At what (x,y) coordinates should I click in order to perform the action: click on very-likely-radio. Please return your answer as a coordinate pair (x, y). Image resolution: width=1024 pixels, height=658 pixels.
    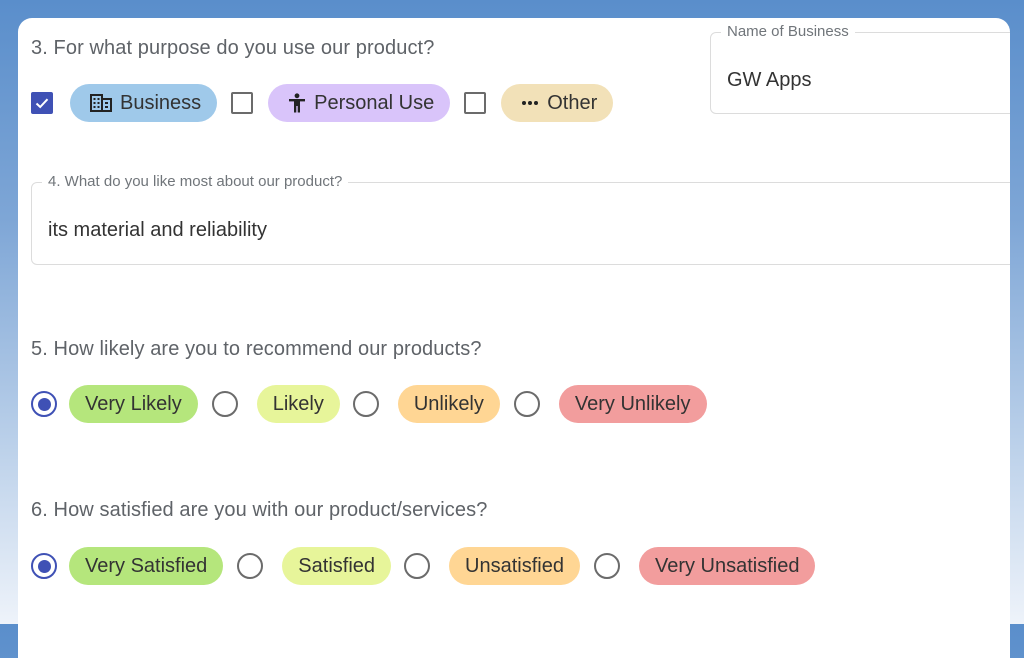
    Looking at the image, I should click on (44, 404).